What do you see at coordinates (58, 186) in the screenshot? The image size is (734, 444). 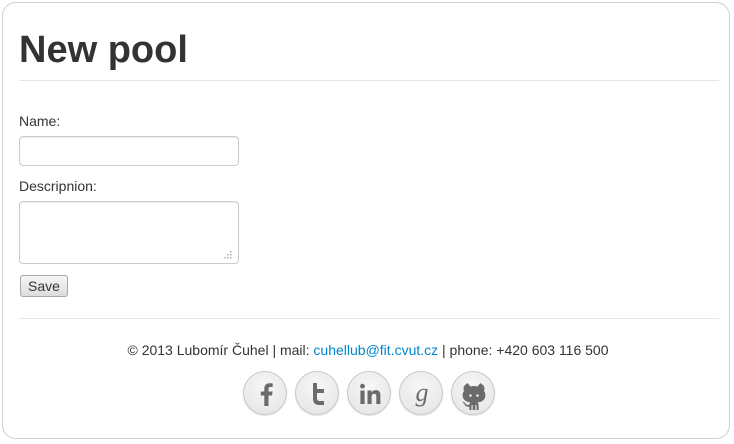 I see `description-label: Descripnion:` at bounding box center [58, 186].